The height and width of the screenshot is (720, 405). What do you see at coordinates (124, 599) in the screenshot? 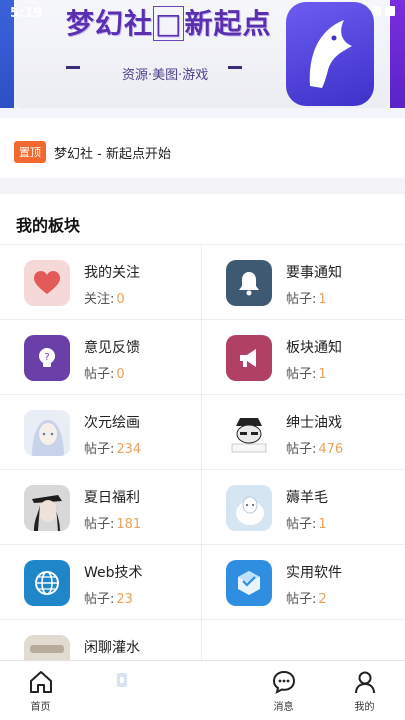
I see `board-stat-count: 23` at bounding box center [124, 599].